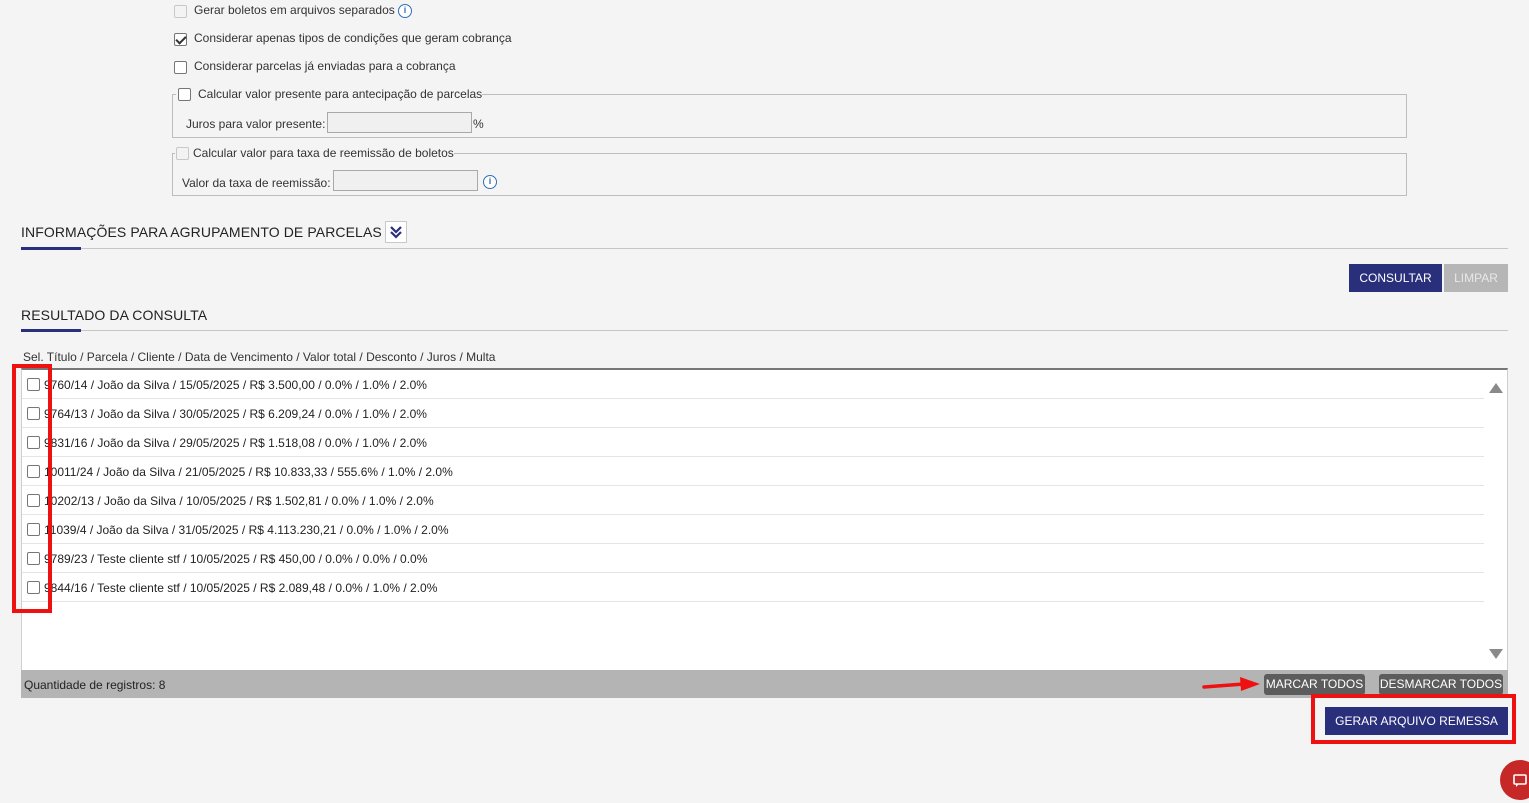 The width and height of the screenshot is (1529, 803). Describe the element at coordinates (1476, 278) in the screenshot. I see `clear-button: LIMPAR` at that location.